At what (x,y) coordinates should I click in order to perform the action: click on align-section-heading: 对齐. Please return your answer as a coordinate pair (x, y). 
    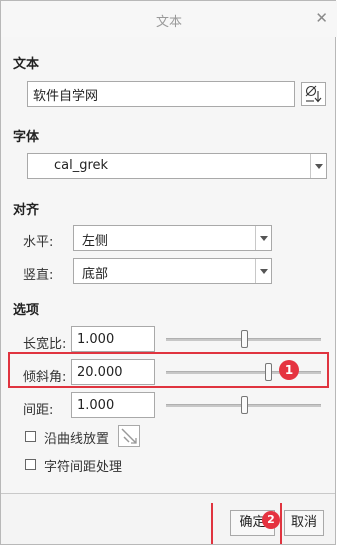
    Looking at the image, I should click on (26, 210).